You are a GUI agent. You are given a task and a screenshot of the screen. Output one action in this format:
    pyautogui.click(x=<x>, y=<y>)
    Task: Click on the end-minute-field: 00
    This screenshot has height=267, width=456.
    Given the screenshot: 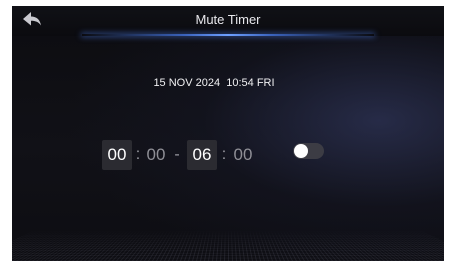 What is the action you would take?
    pyautogui.click(x=243, y=155)
    